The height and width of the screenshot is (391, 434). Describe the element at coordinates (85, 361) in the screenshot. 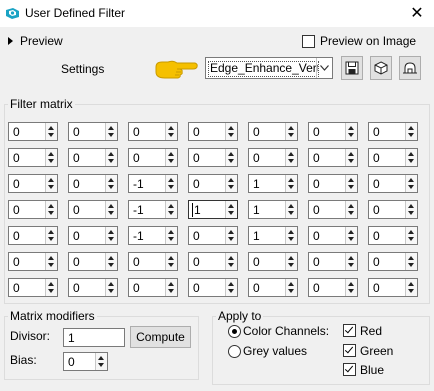

I see `bias-stepper: 0` at that location.